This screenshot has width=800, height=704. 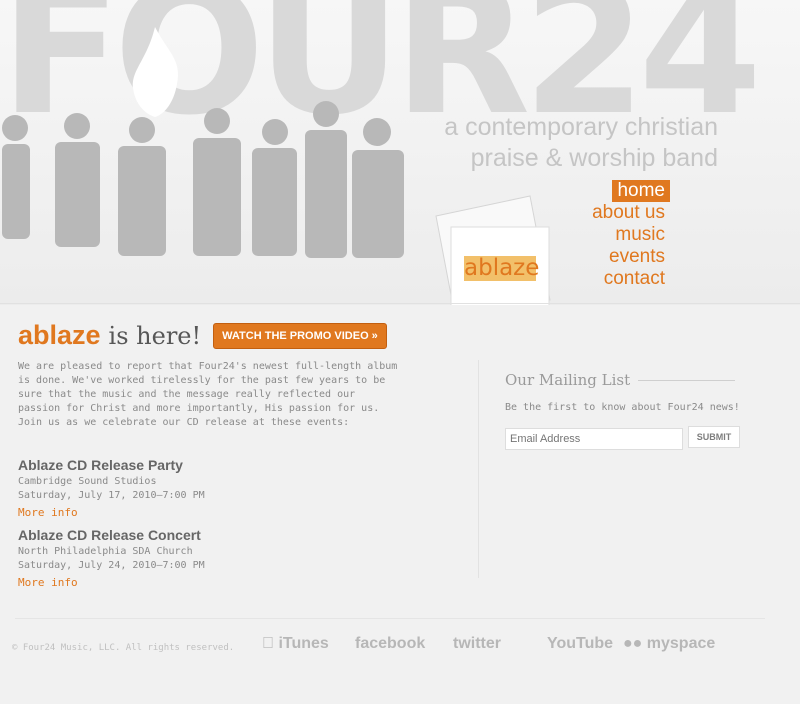 What do you see at coordinates (633, 643) in the screenshot?
I see `myspace-icon: ●●` at bounding box center [633, 643].